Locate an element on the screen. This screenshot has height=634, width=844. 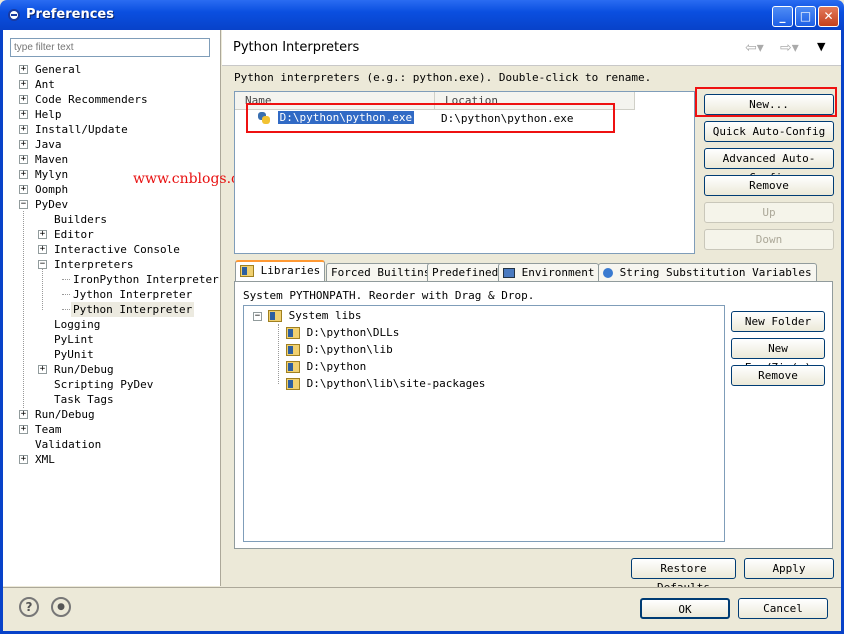
environment-icon is located at coordinates (509, 273).